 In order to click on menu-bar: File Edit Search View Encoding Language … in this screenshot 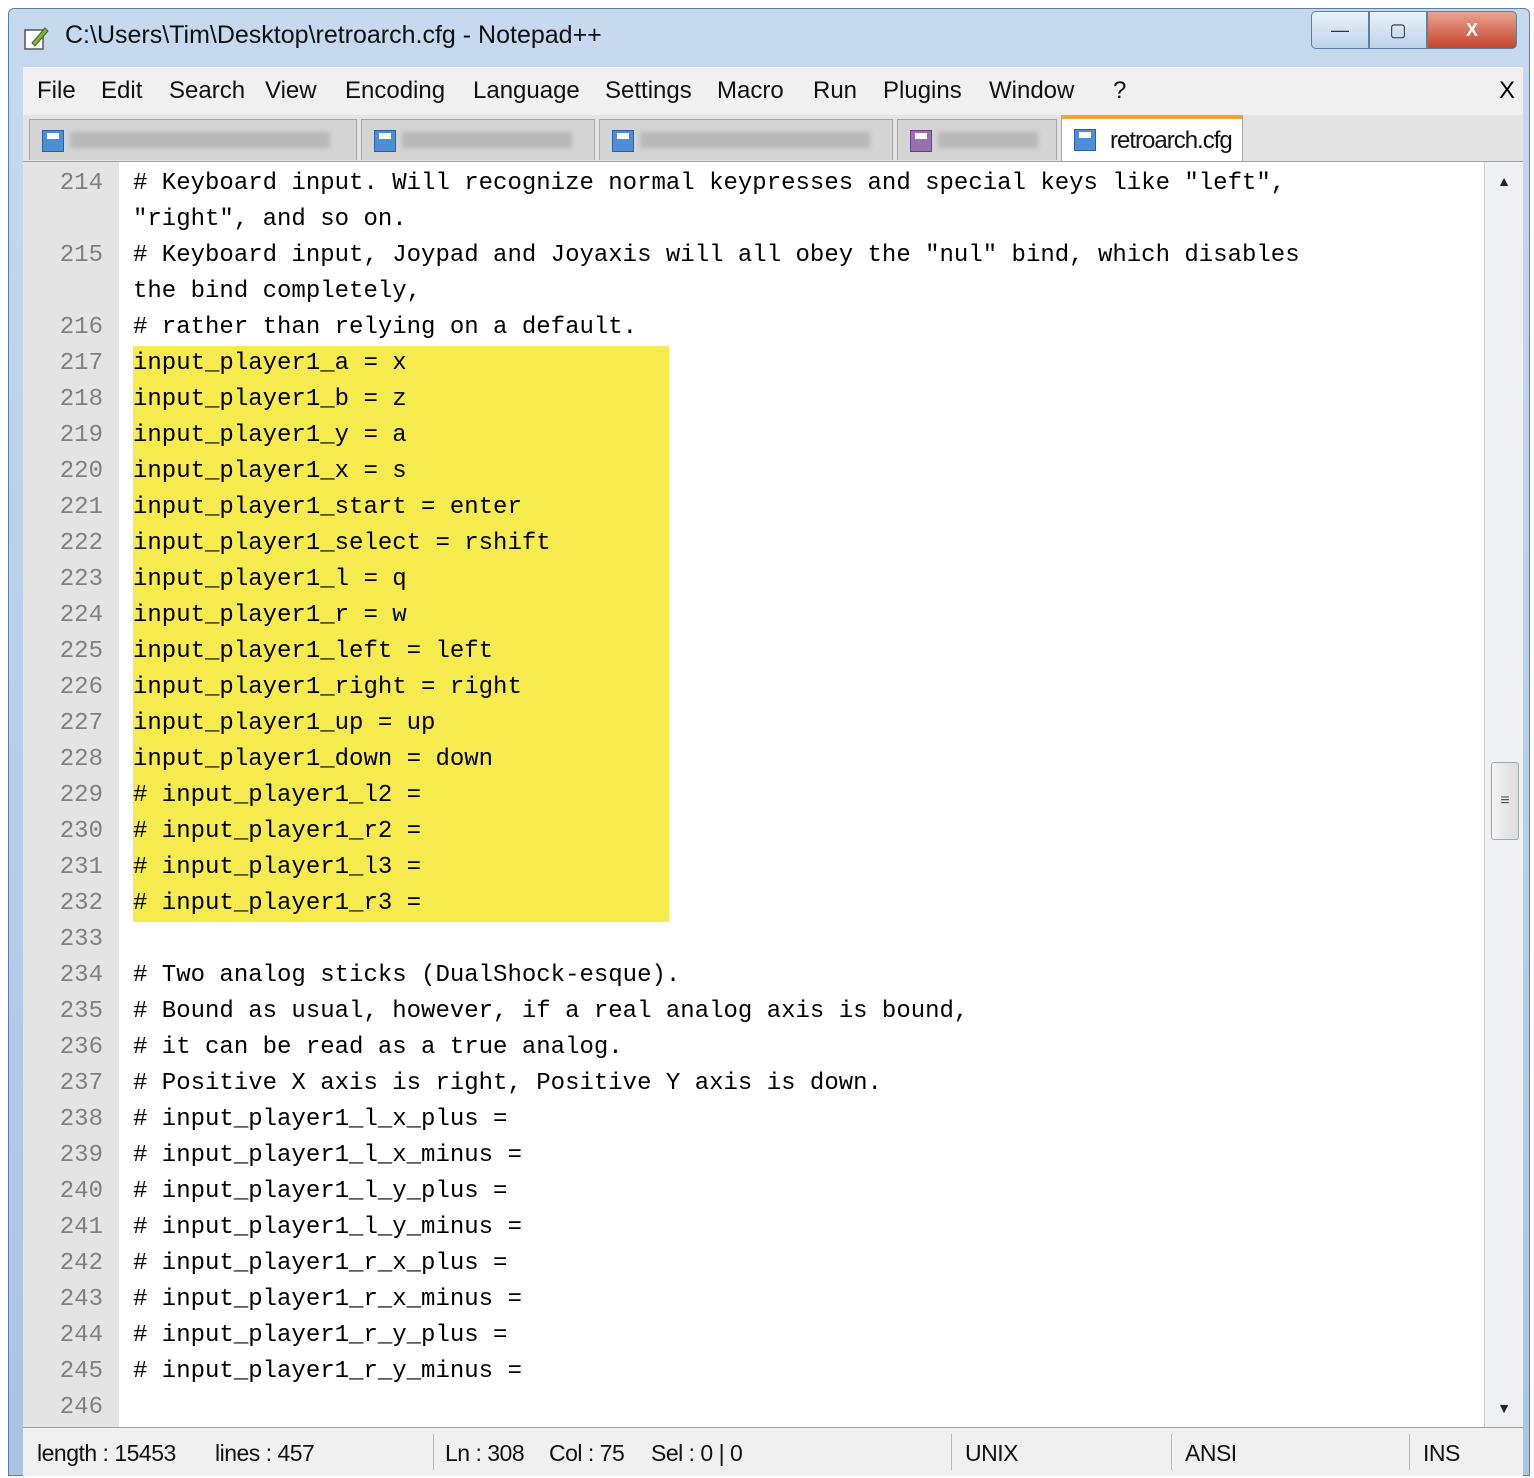, I will do `click(773, 91)`.